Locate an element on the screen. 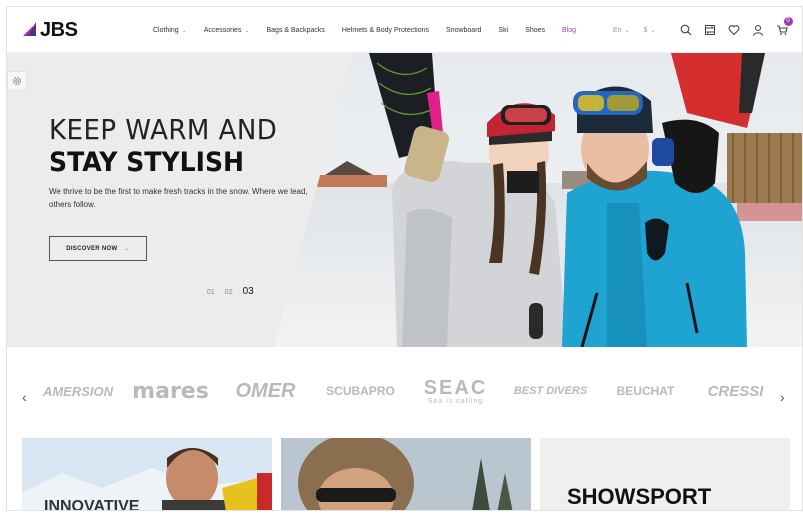 The image size is (803, 517). promo-card-image is located at coordinates (406, 474).